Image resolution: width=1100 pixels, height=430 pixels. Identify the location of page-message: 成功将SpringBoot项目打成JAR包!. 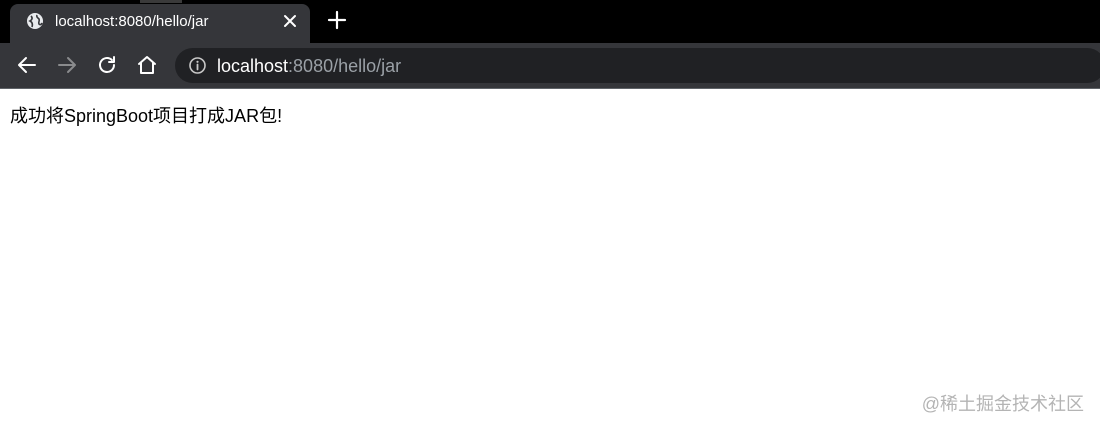
(146, 116).